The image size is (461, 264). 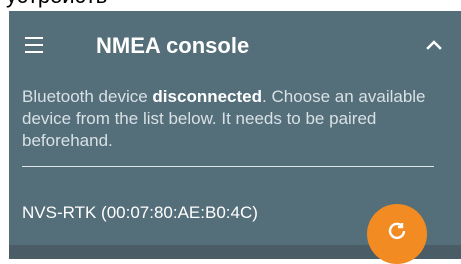 I want to click on divider, so click(x=228, y=166).